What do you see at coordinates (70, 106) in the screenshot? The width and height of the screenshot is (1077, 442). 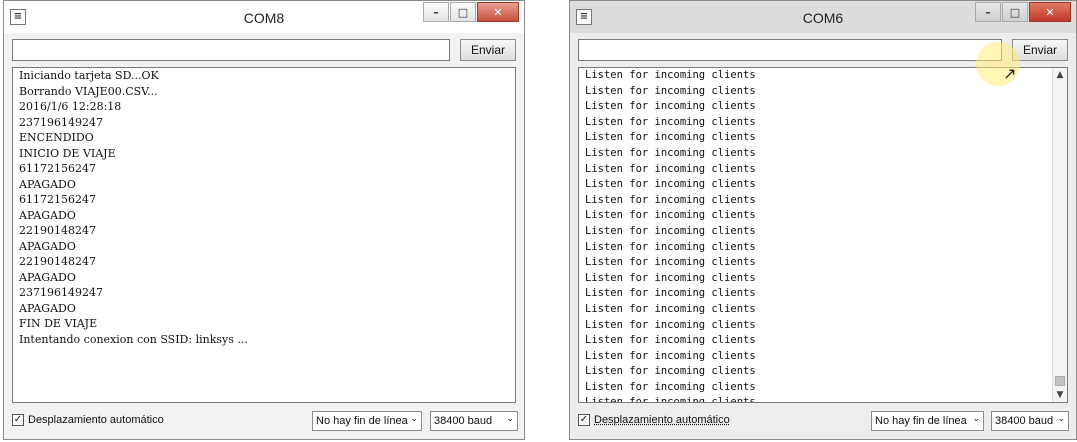 I see `output-line: 2016/1/6 12:28:18` at bounding box center [70, 106].